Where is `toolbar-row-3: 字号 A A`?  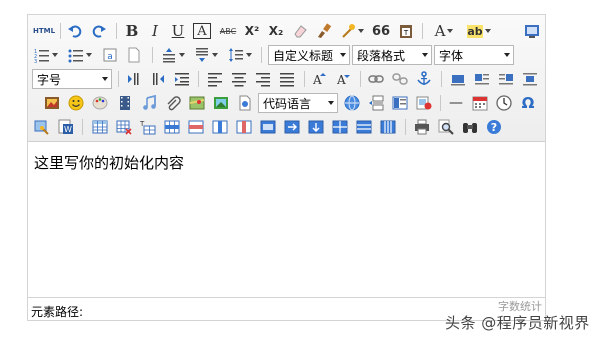
toolbar-row-3: 字号 A A is located at coordinates (286, 79).